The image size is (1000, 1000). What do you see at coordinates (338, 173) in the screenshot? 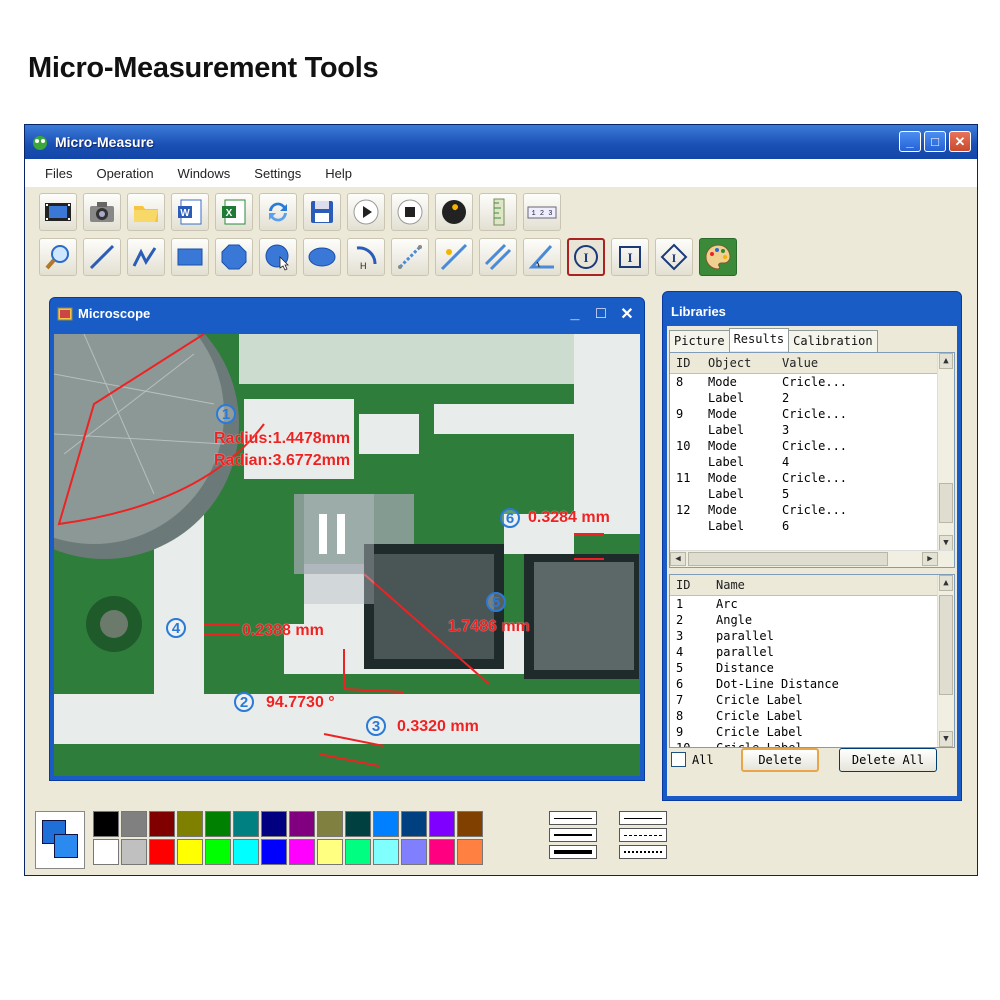
I see `menu-help: Help` at bounding box center [338, 173].